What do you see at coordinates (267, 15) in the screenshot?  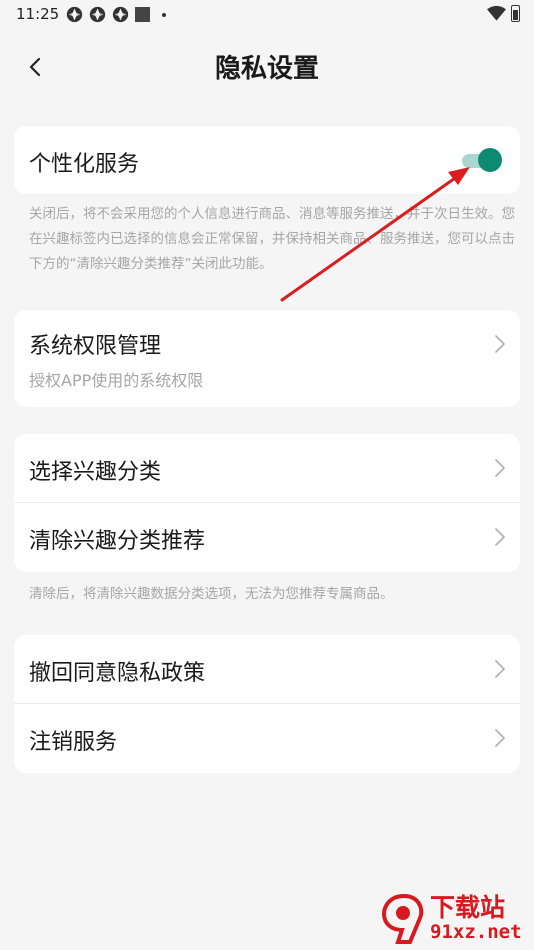 I see `status-bar: 11:25` at bounding box center [267, 15].